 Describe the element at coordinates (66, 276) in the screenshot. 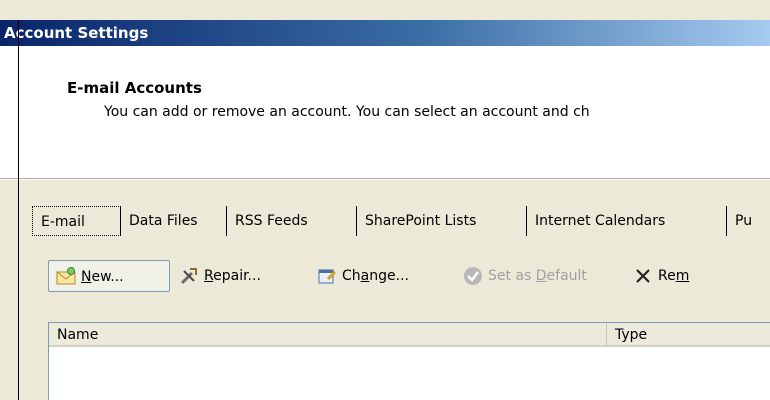

I see `new-mail-icon` at that location.